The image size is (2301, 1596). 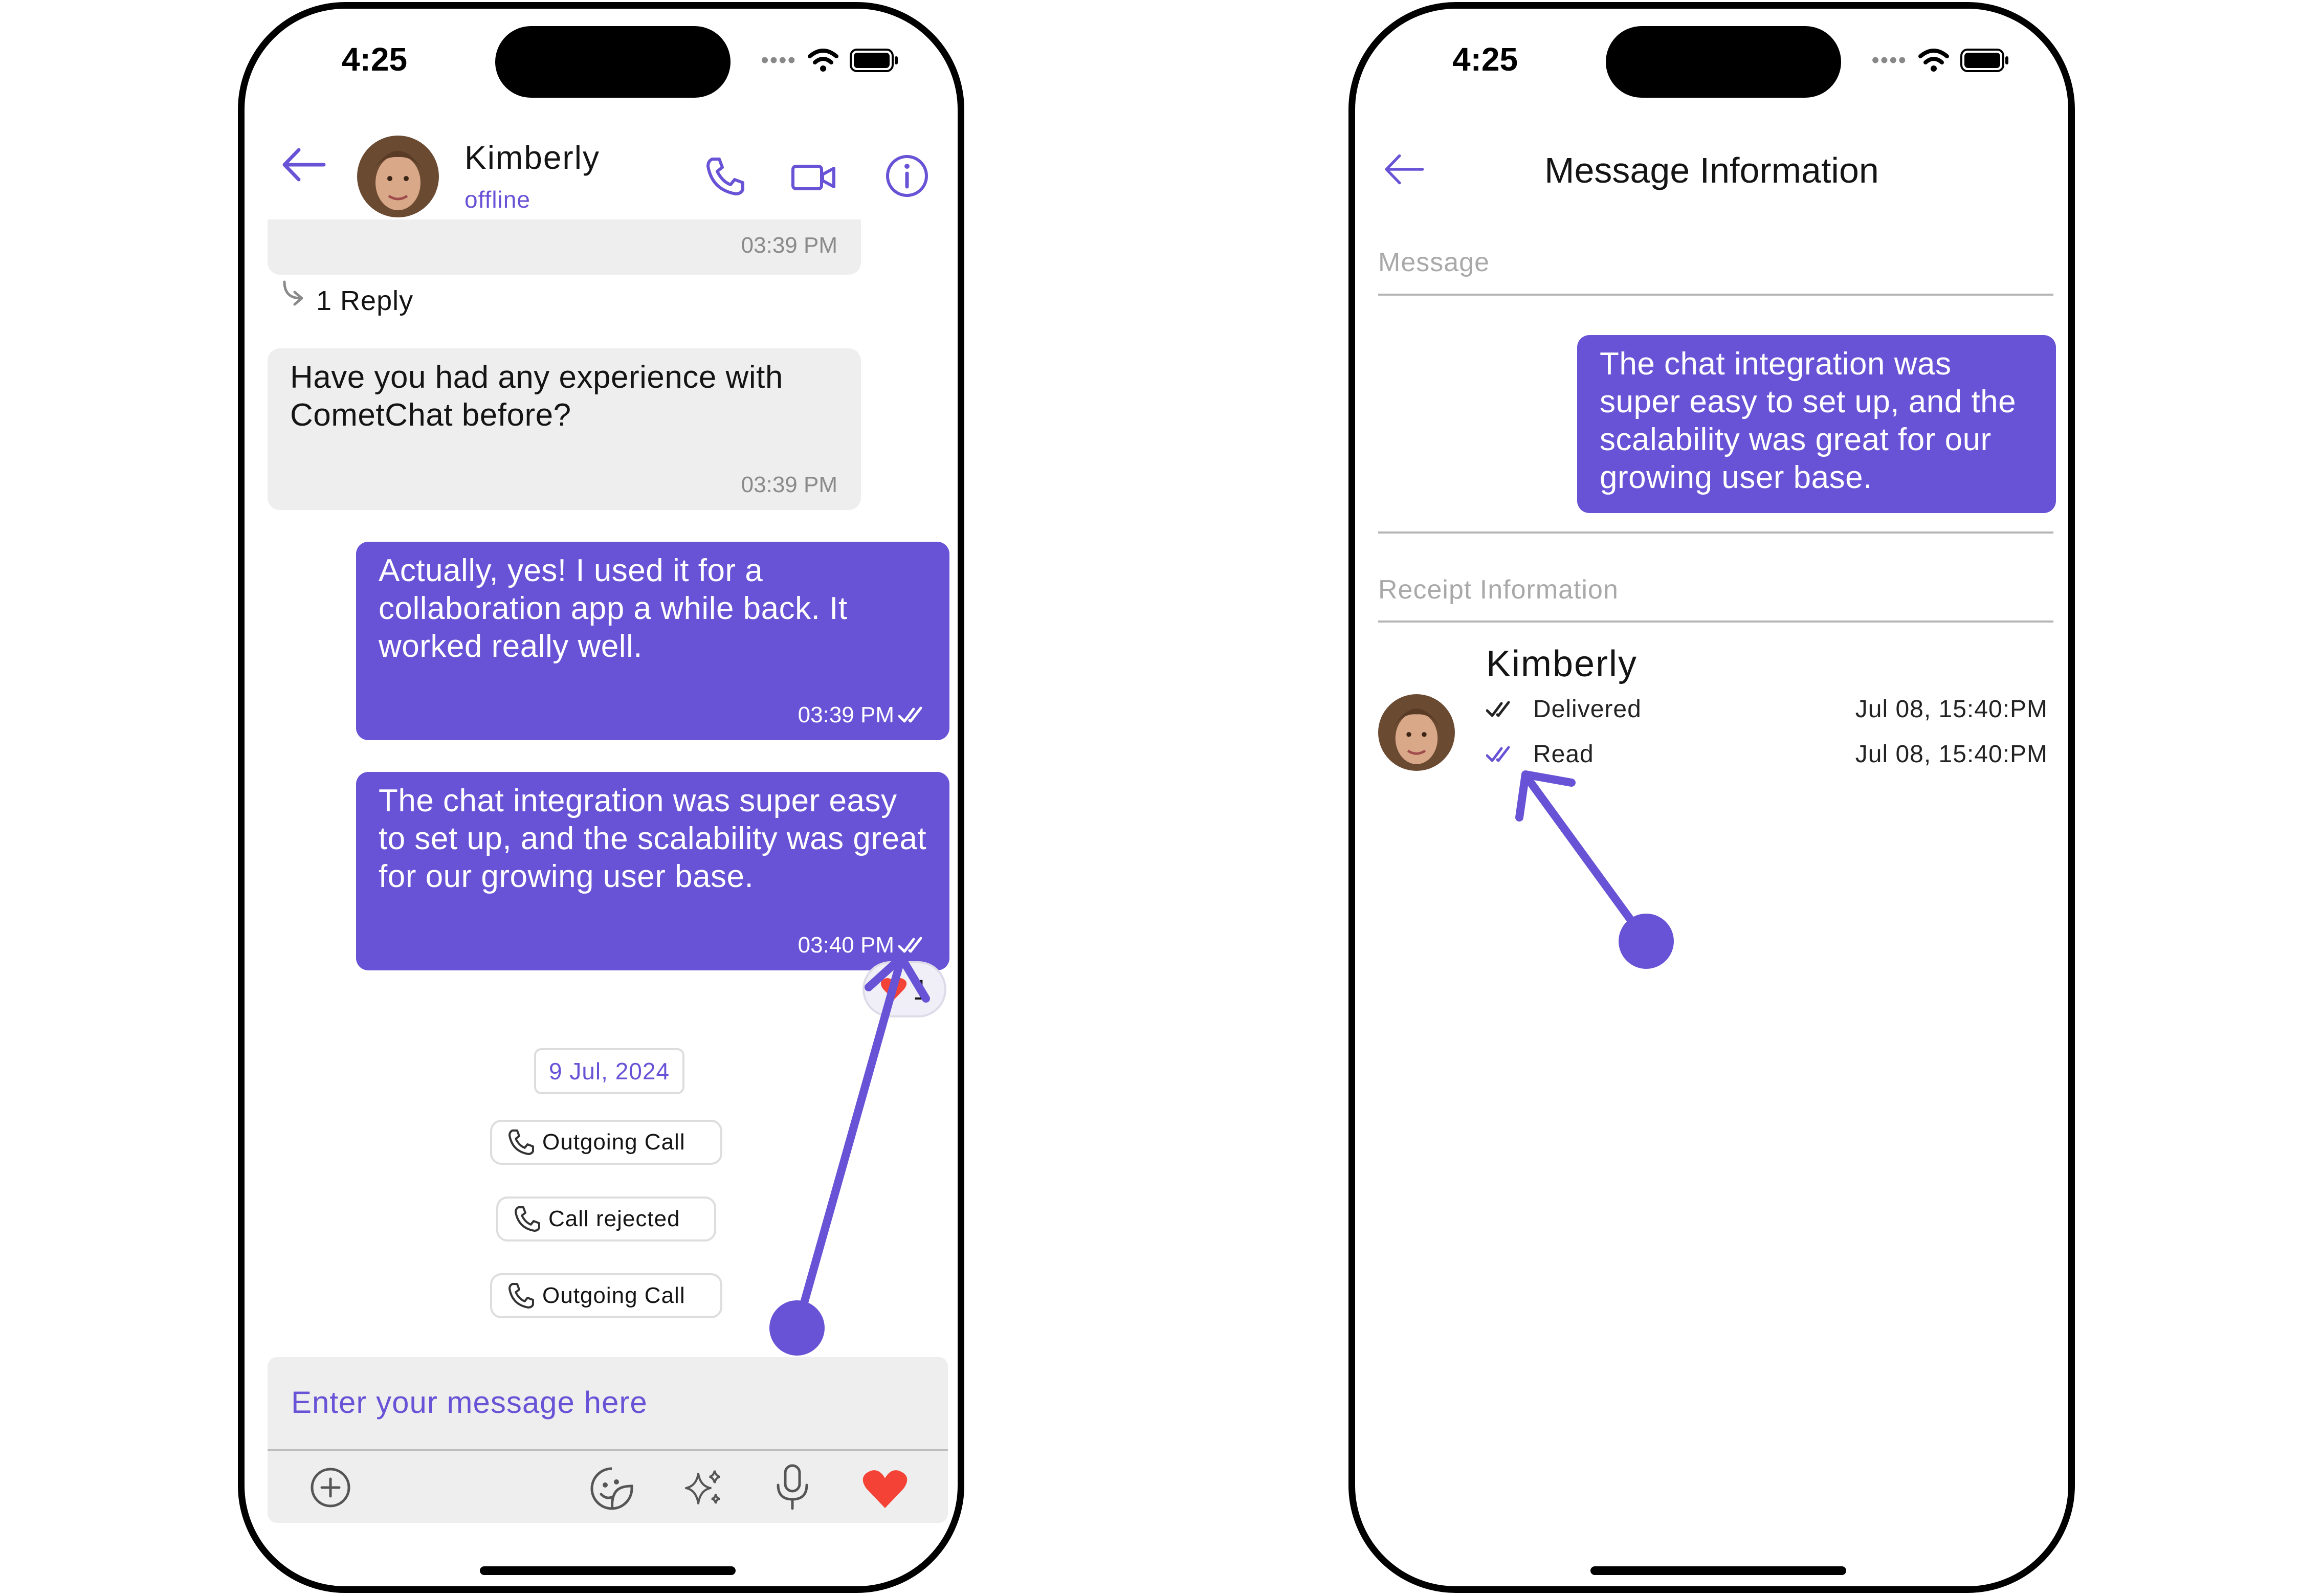 What do you see at coordinates (907, 176) in the screenshot?
I see `info-icon` at bounding box center [907, 176].